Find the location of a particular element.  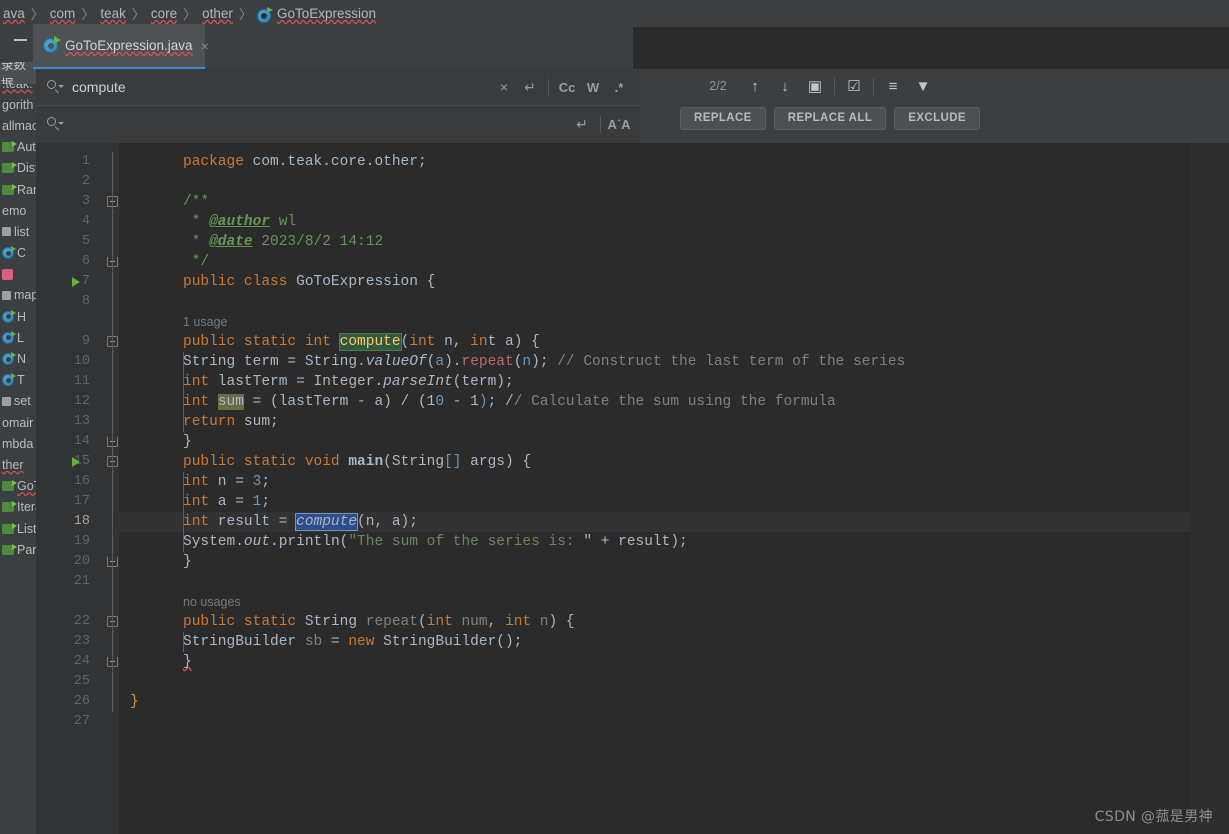

code-line: /** is located at coordinates (164, 202).